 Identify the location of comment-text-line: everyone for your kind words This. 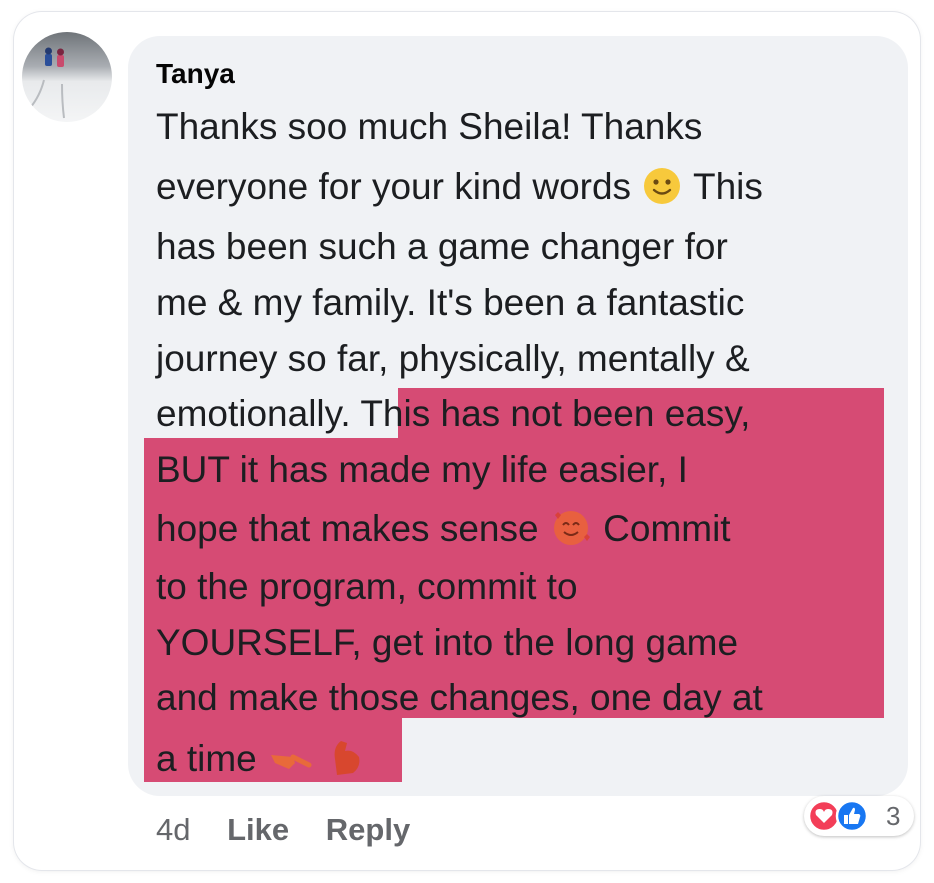
(459, 190).